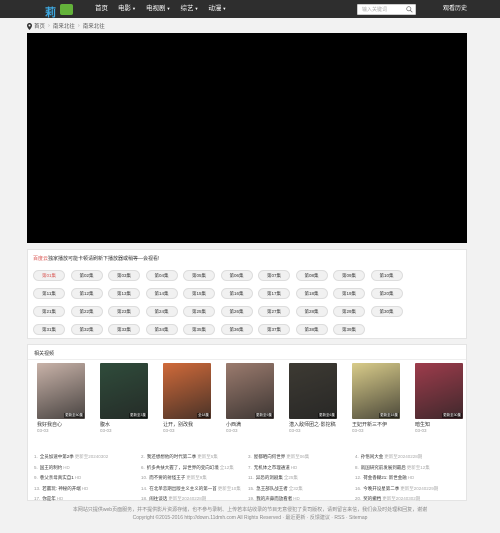  What do you see at coordinates (172, 456) in the screenshot?
I see `rank-title: 我还想想他的时代第二季` at bounding box center [172, 456].